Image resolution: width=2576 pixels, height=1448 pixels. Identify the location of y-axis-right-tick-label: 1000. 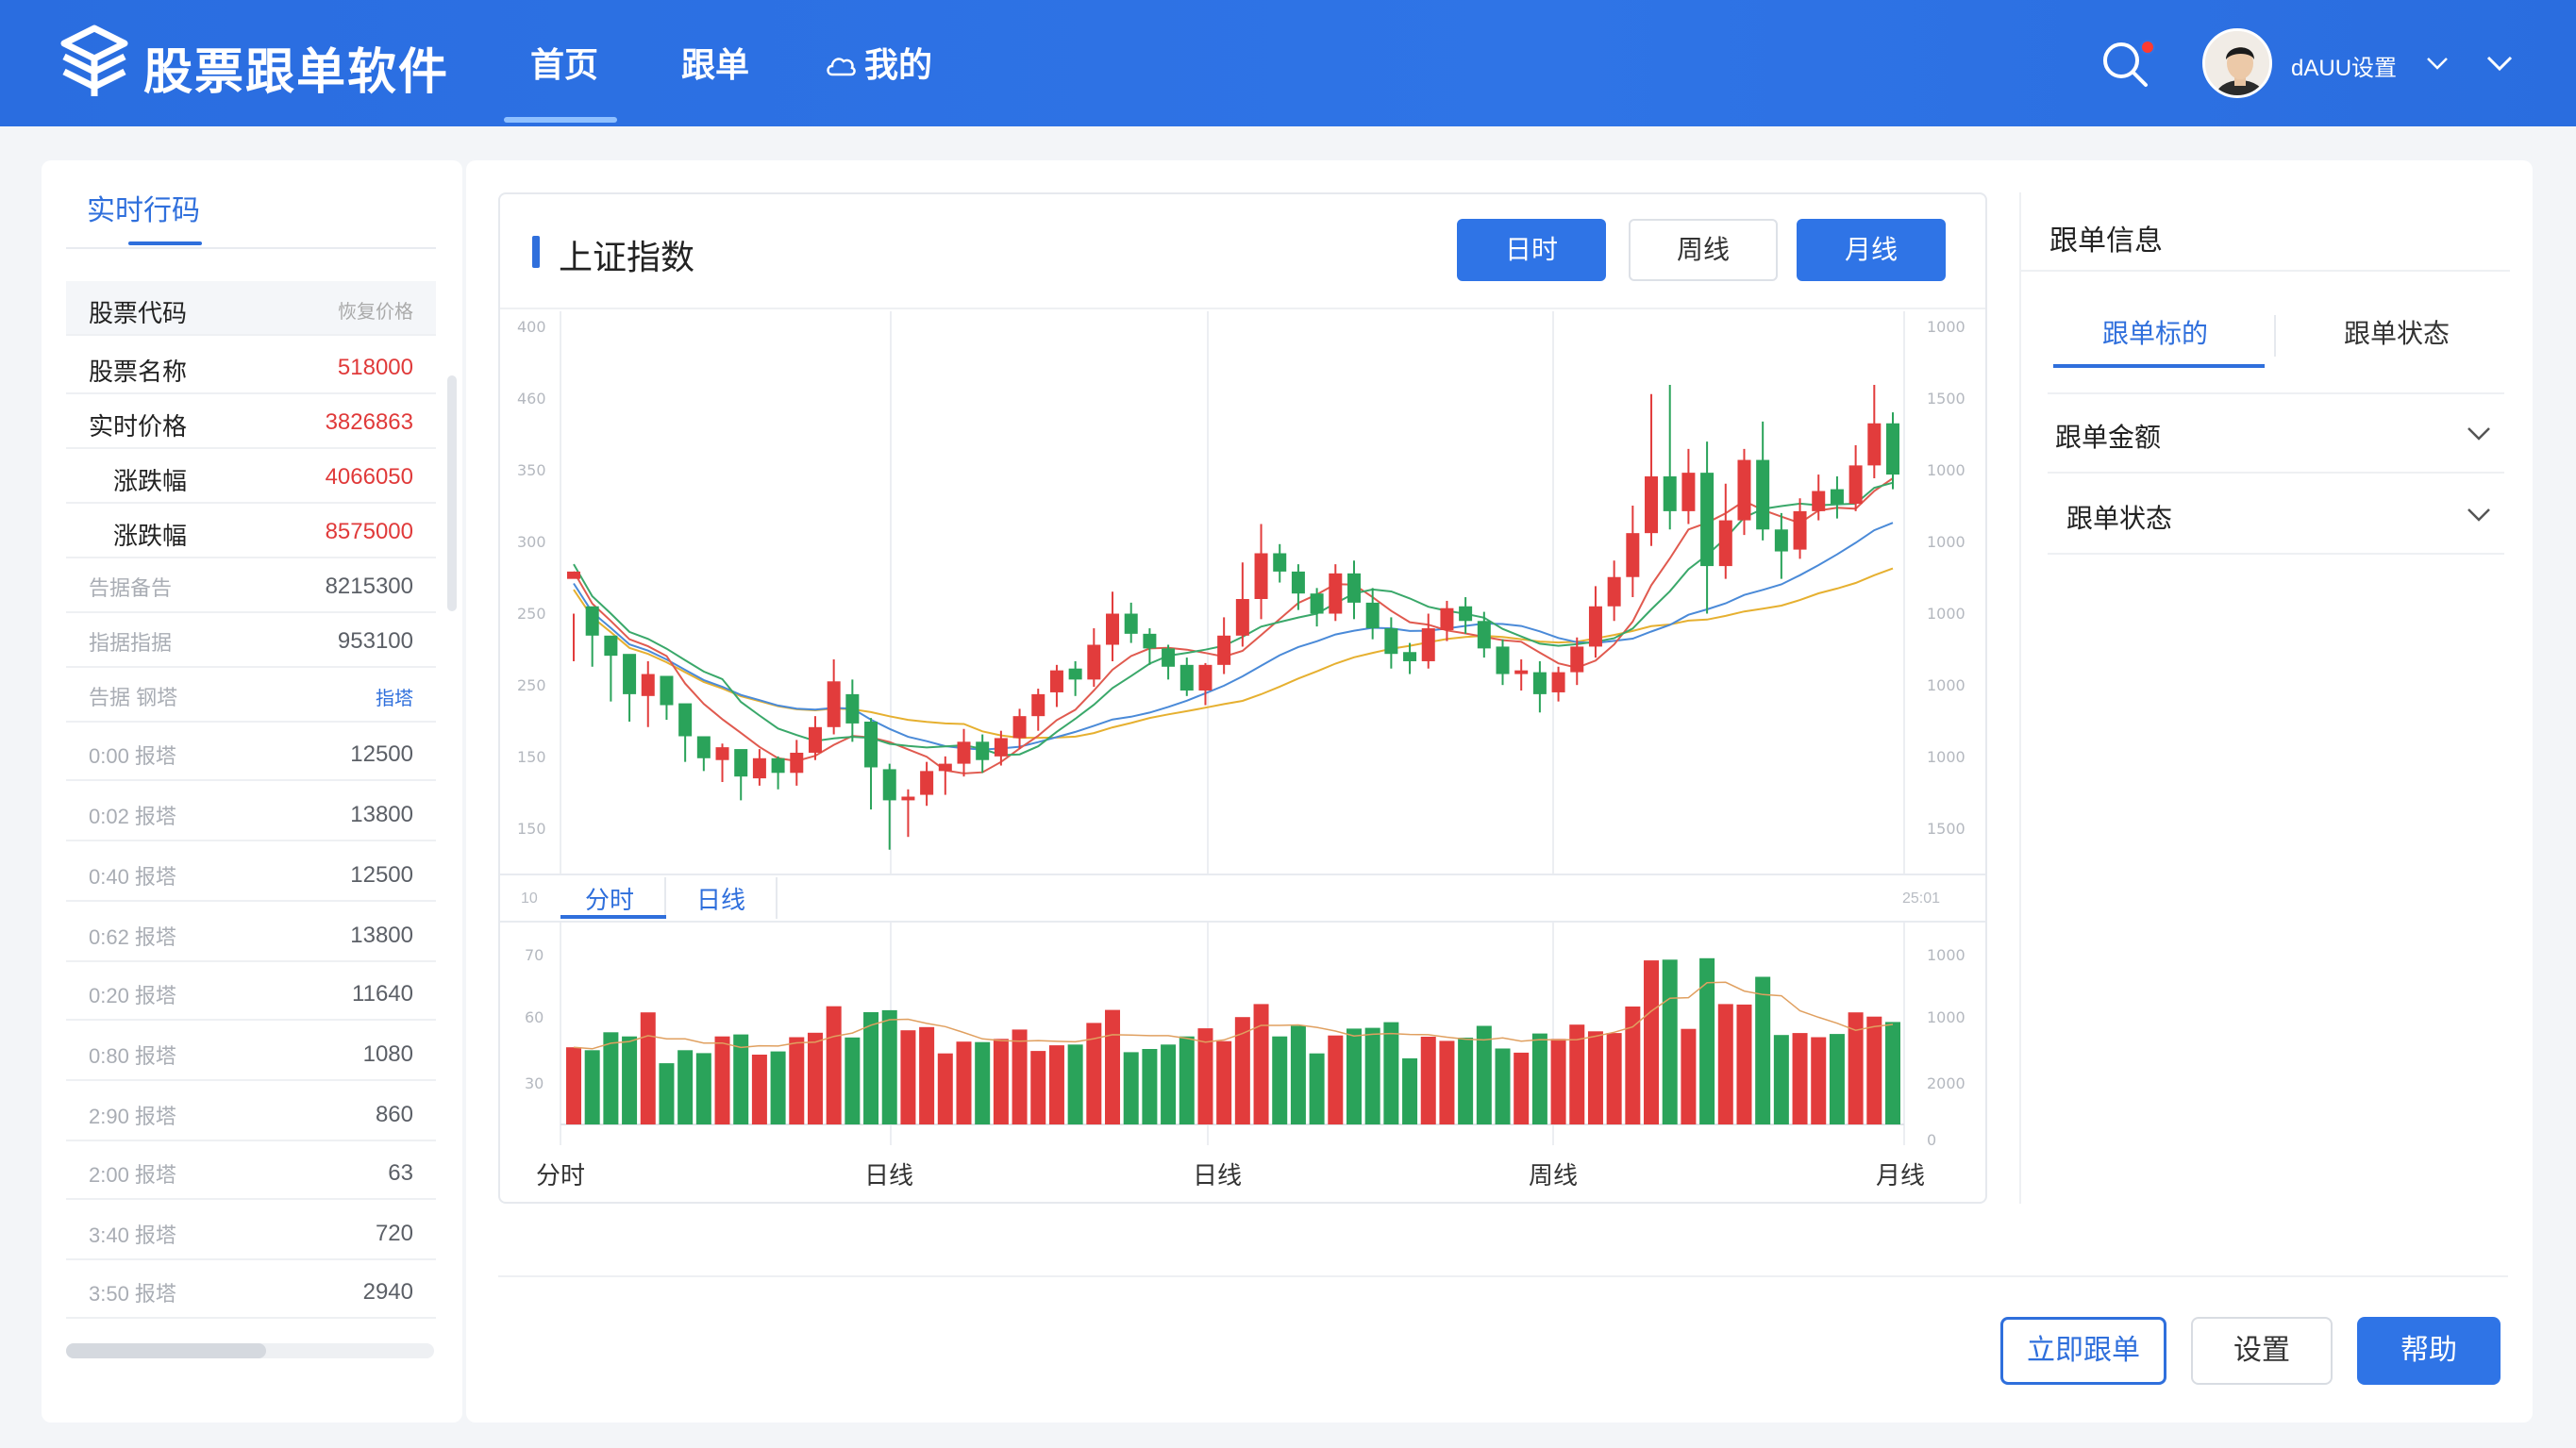
(1946, 614).